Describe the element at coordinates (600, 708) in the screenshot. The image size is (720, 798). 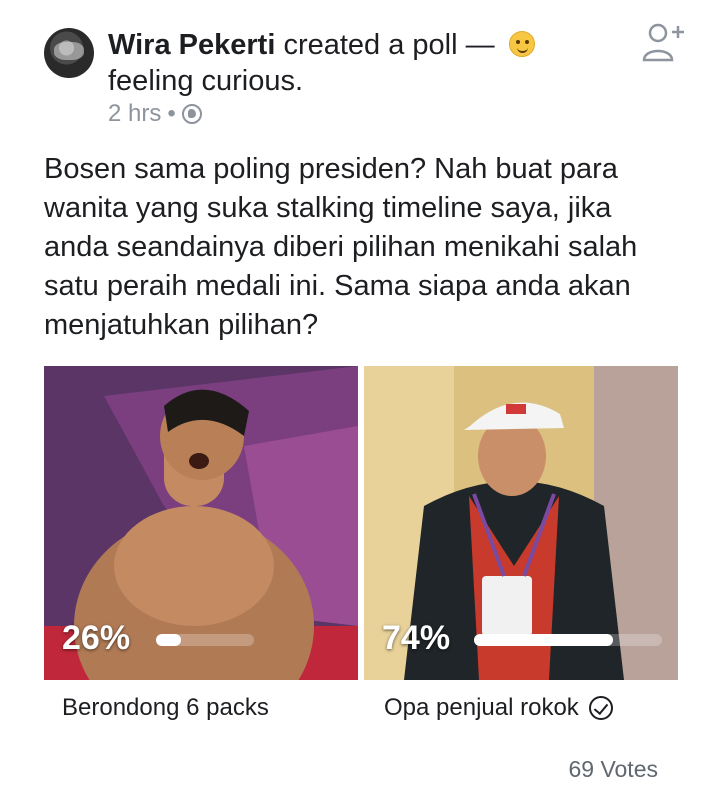
I see `checkmark-icon` at that location.